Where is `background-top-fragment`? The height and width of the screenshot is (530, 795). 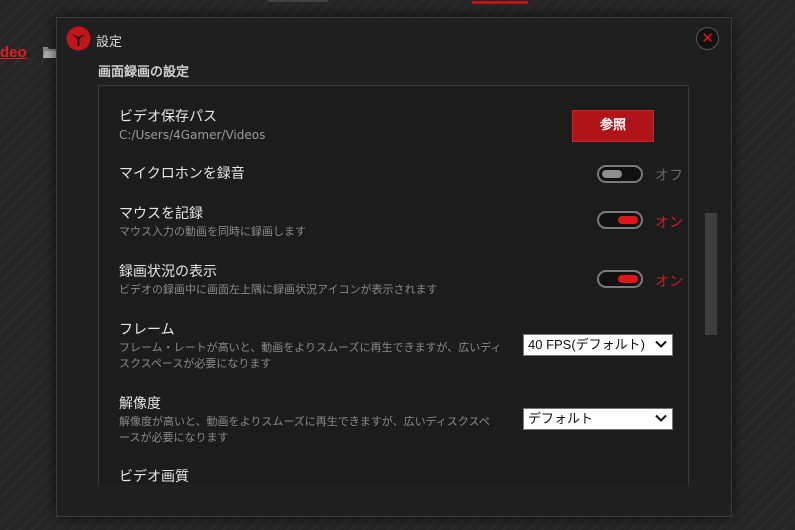
background-top-fragment is located at coordinates (298, 1).